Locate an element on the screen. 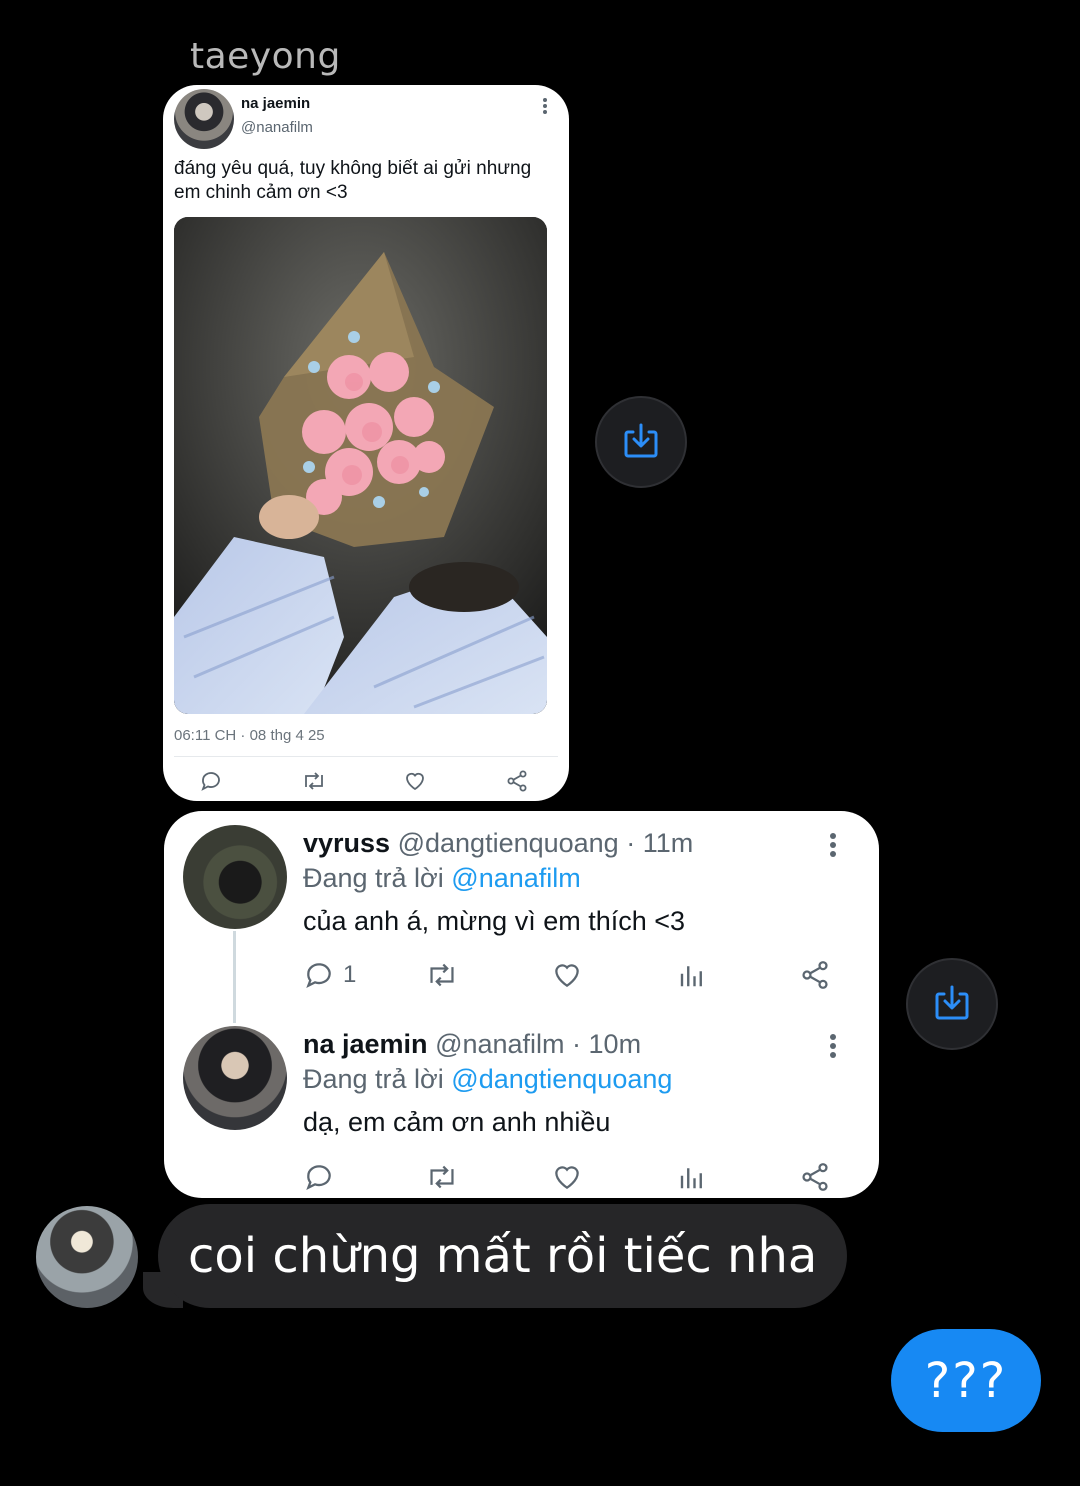 This screenshot has width=1080, height=1486. reply-handle: @nanafilm is located at coordinates (500, 1044).